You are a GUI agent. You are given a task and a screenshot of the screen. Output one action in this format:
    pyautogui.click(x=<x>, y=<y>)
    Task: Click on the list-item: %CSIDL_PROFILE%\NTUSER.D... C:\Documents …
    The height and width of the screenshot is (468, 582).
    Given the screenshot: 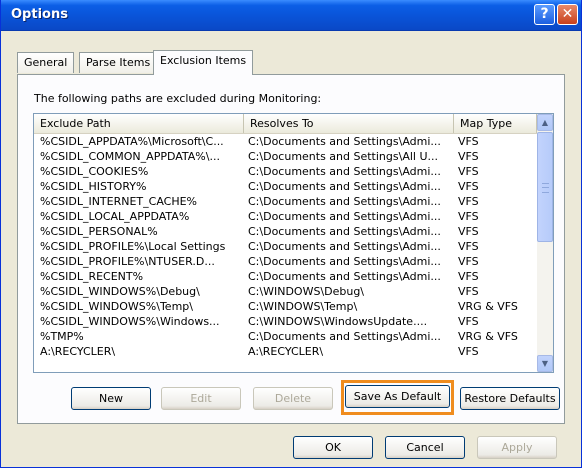 What is the action you would take?
    pyautogui.click(x=285, y=261)
    